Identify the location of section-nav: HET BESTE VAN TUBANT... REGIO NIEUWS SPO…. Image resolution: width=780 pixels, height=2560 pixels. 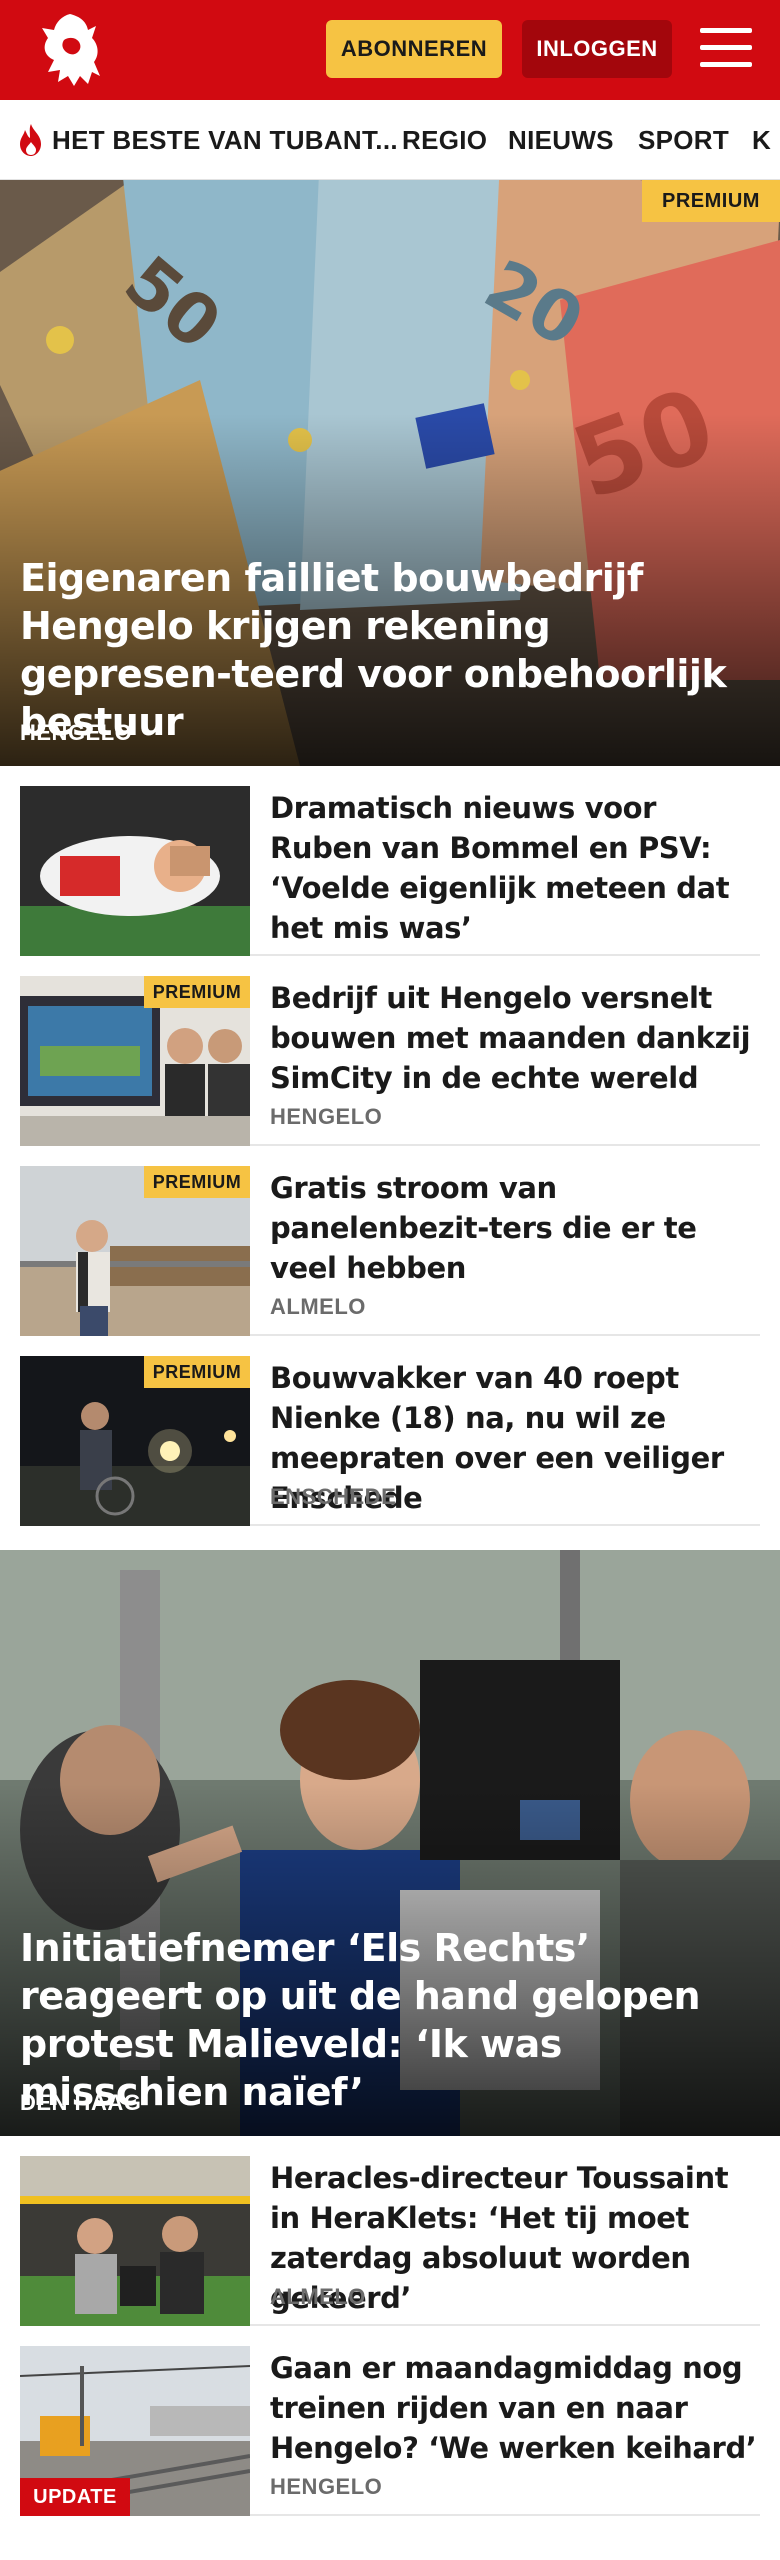
(390, 140).